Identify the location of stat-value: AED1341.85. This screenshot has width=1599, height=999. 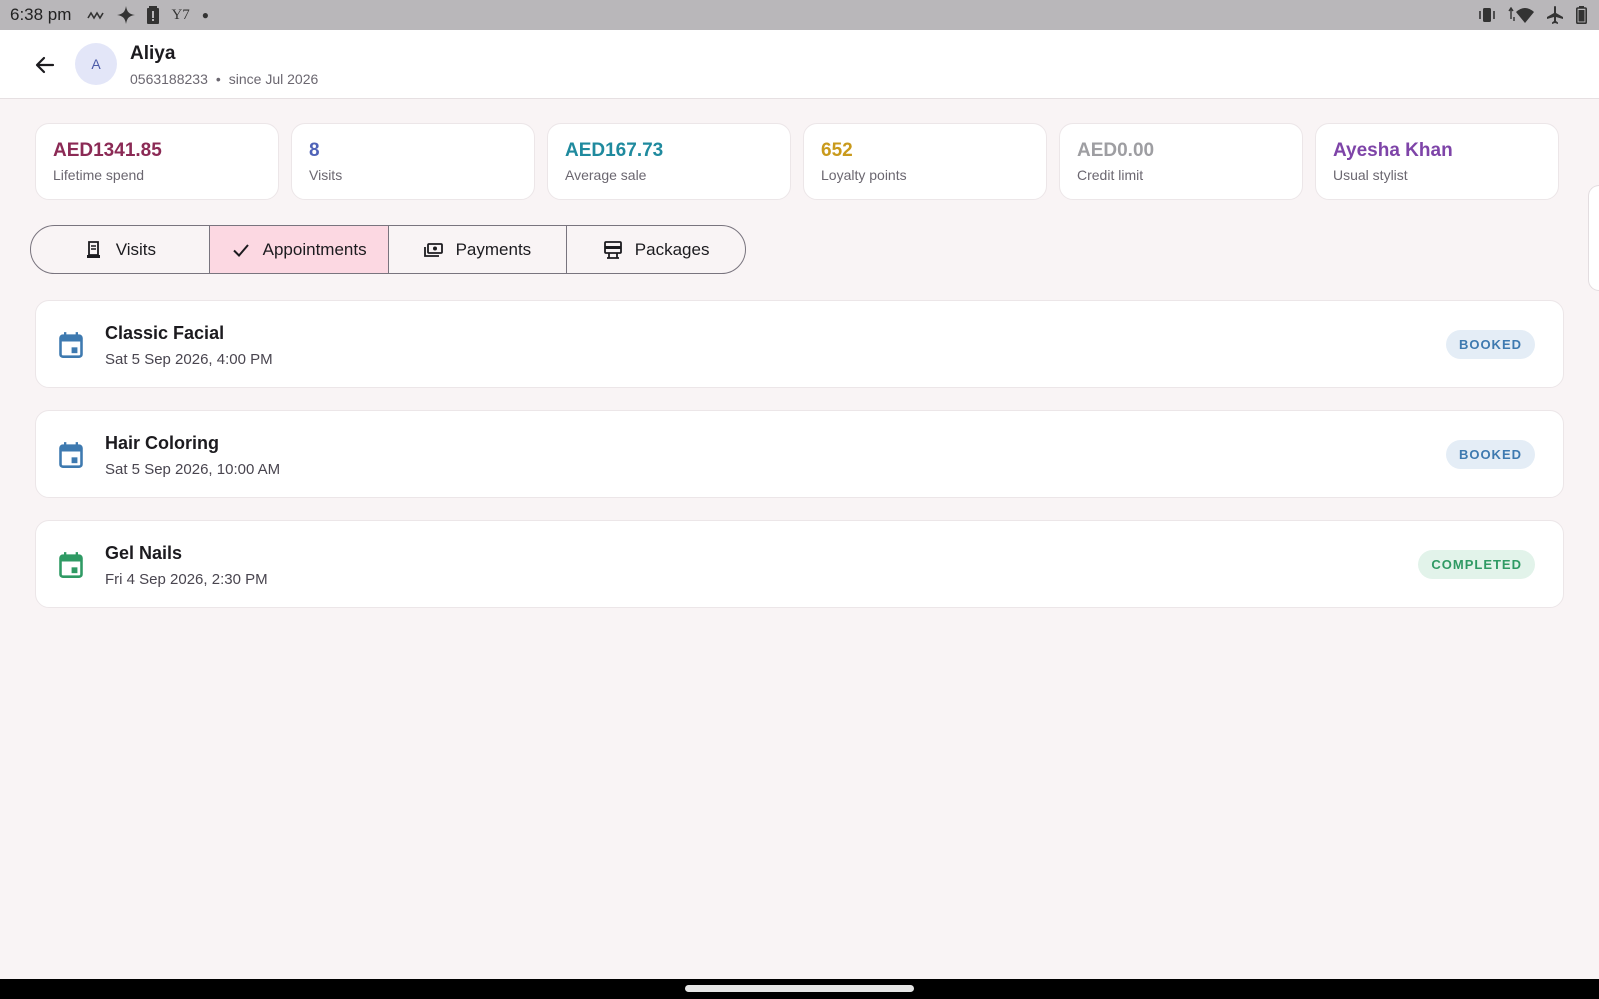
(107, 150).